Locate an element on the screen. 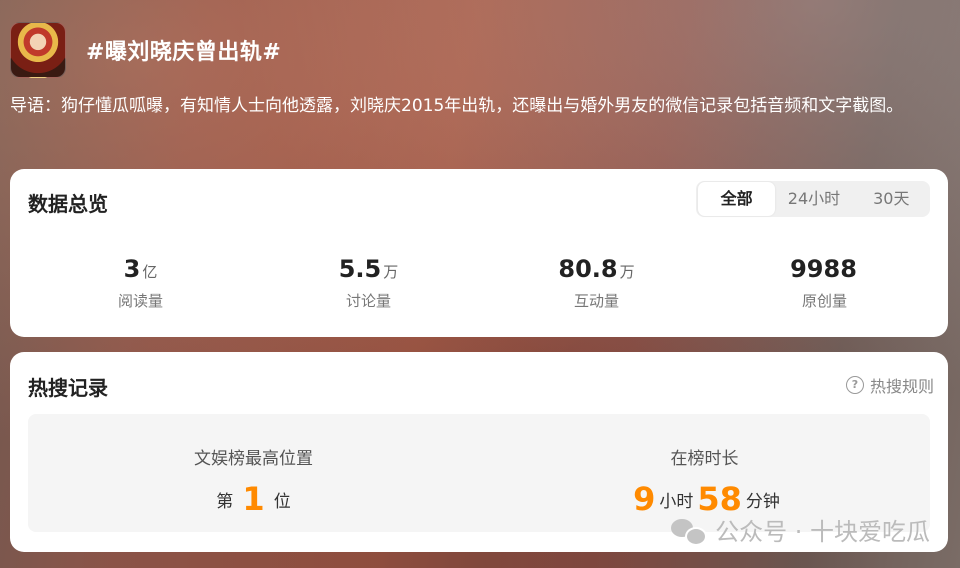 This screenshot has width=960, height=568. tab-24h: 24小时 is located at coordinates (813, 199).